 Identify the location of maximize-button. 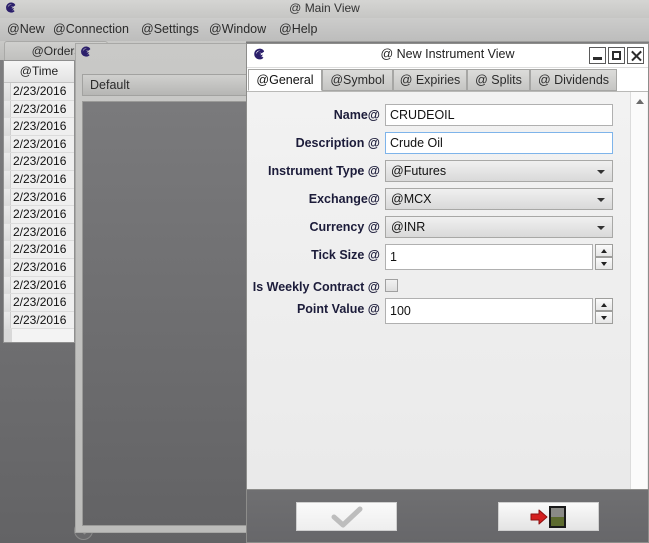
(616, 55).